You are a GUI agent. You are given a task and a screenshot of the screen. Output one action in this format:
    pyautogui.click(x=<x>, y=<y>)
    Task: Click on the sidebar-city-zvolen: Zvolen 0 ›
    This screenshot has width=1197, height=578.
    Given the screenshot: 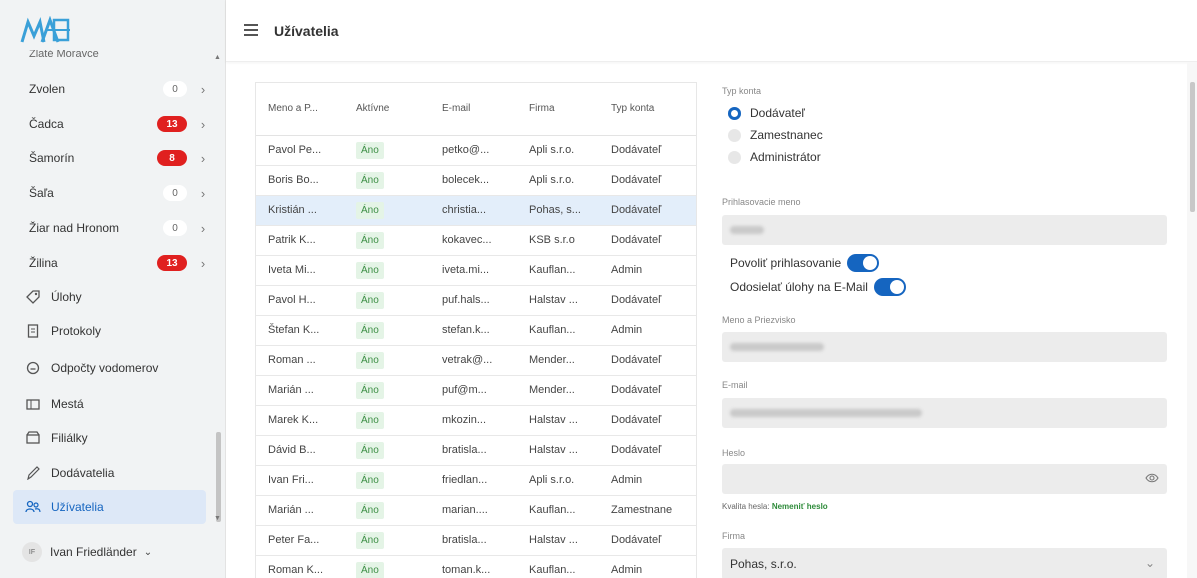 What is the action you would take?
    pyautogui.click(x=119, y=89)
    